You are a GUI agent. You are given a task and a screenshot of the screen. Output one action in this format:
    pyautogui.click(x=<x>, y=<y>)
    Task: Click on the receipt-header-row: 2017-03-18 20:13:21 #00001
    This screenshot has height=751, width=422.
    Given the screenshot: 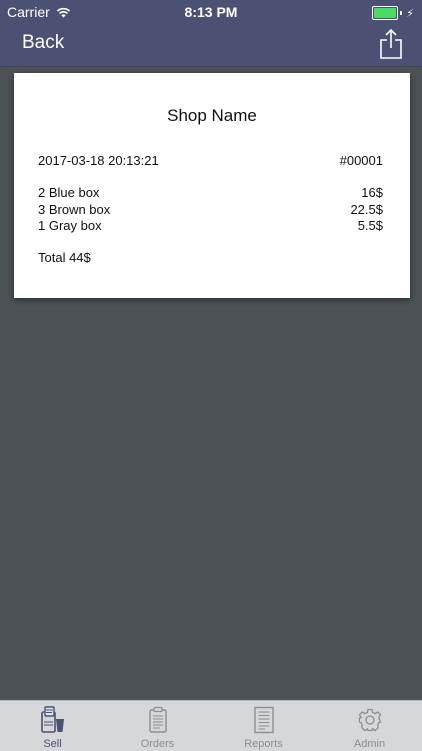 What is the action you would take?
    pyautogui.click(x=210, y=160)
    